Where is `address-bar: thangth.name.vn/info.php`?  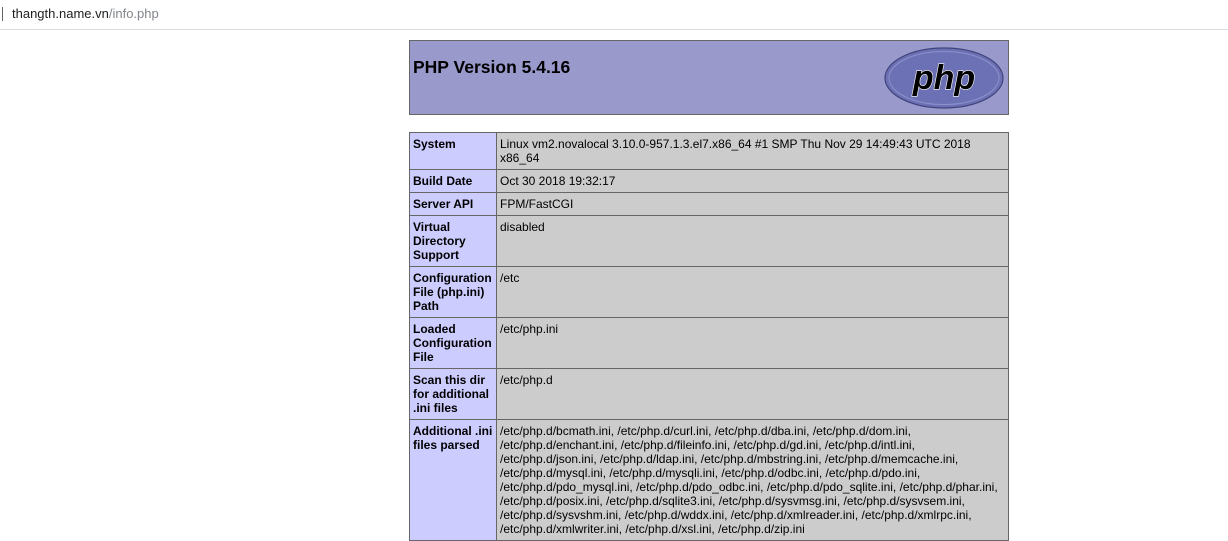
address-bar: thangth.name.vn/info.php is located at coordinates (614, 15).